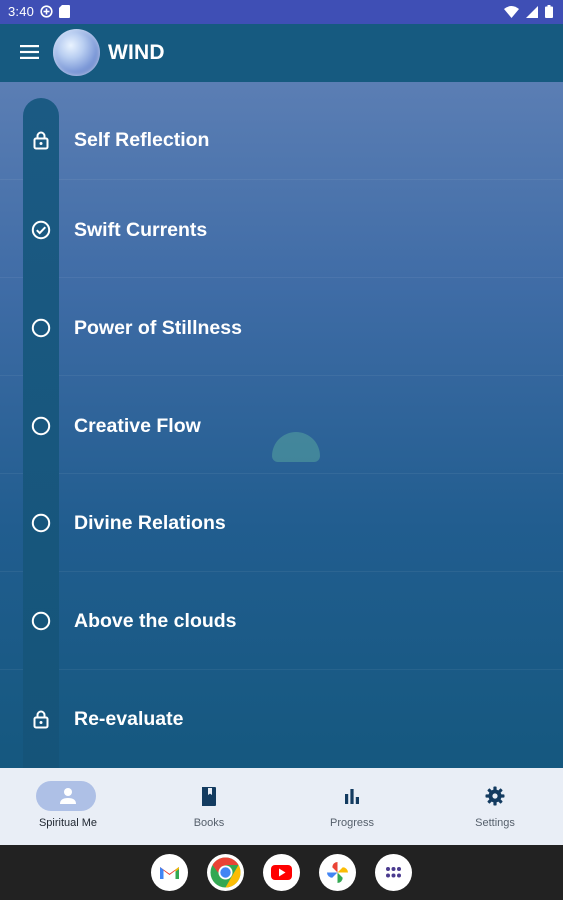 This screenshot has width=563, height=900. What do you see at coordinates (41, 230) in the screenshot?
I see `check-circle-icon` at bounding box center [41, 230].